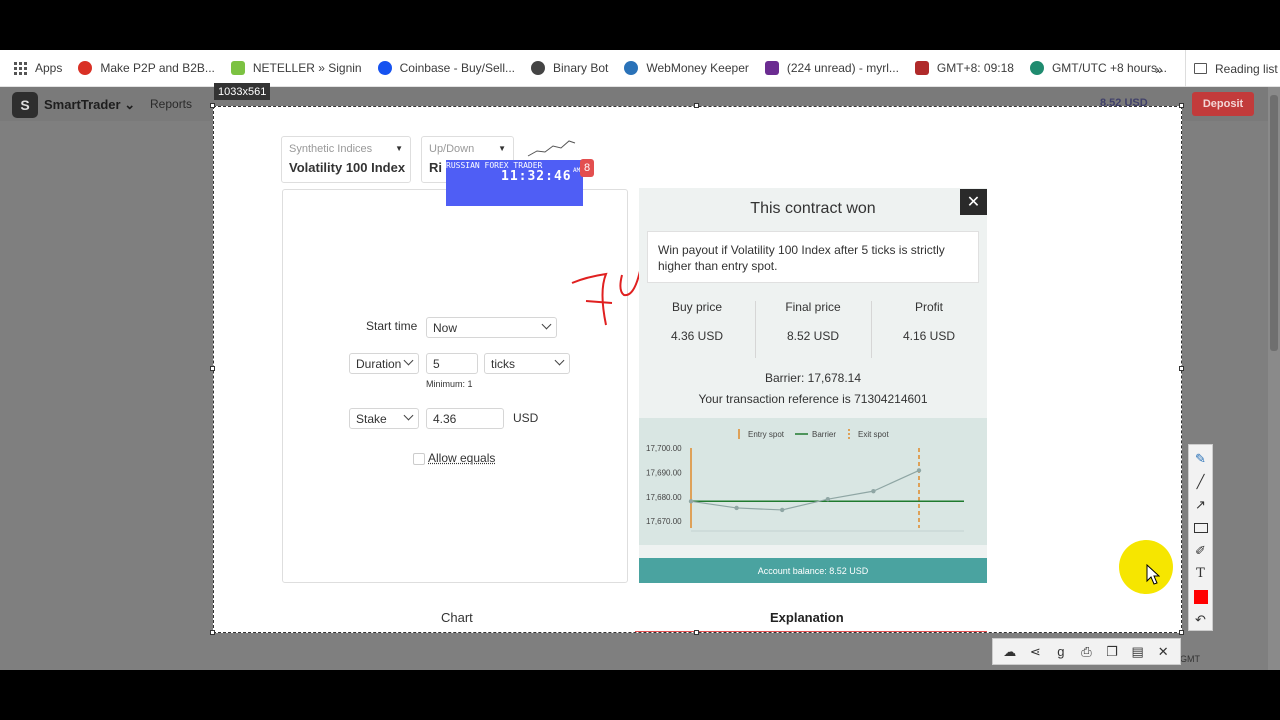 This screenshot has height=720, width=1280. What do you see at coordinates (242, 91) in the screenshot?
I see `capture-size-label: 1033x561` at bounding box center [242, 91].